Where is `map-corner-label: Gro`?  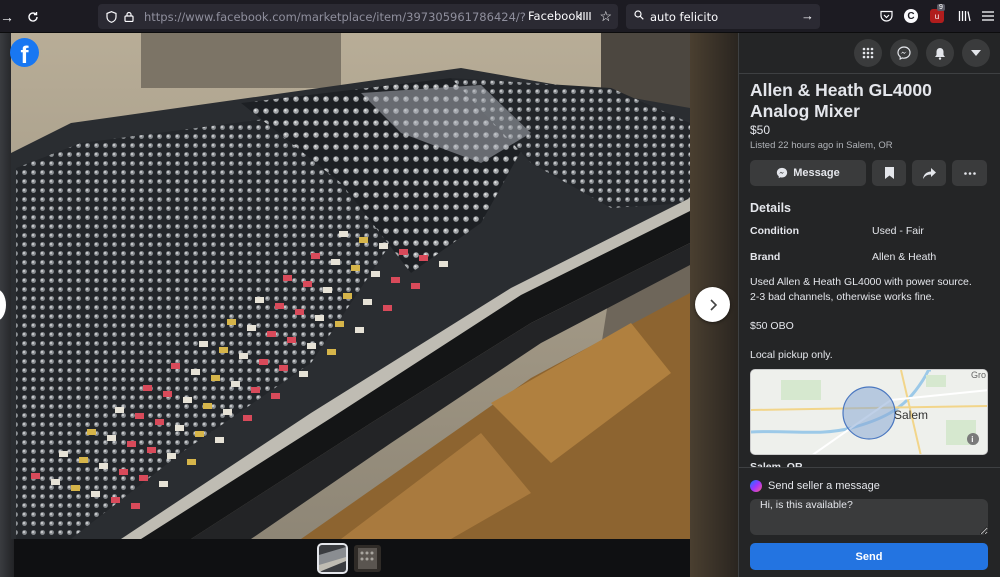 map-corner-label: Gro is located at coordinates (979, 375).